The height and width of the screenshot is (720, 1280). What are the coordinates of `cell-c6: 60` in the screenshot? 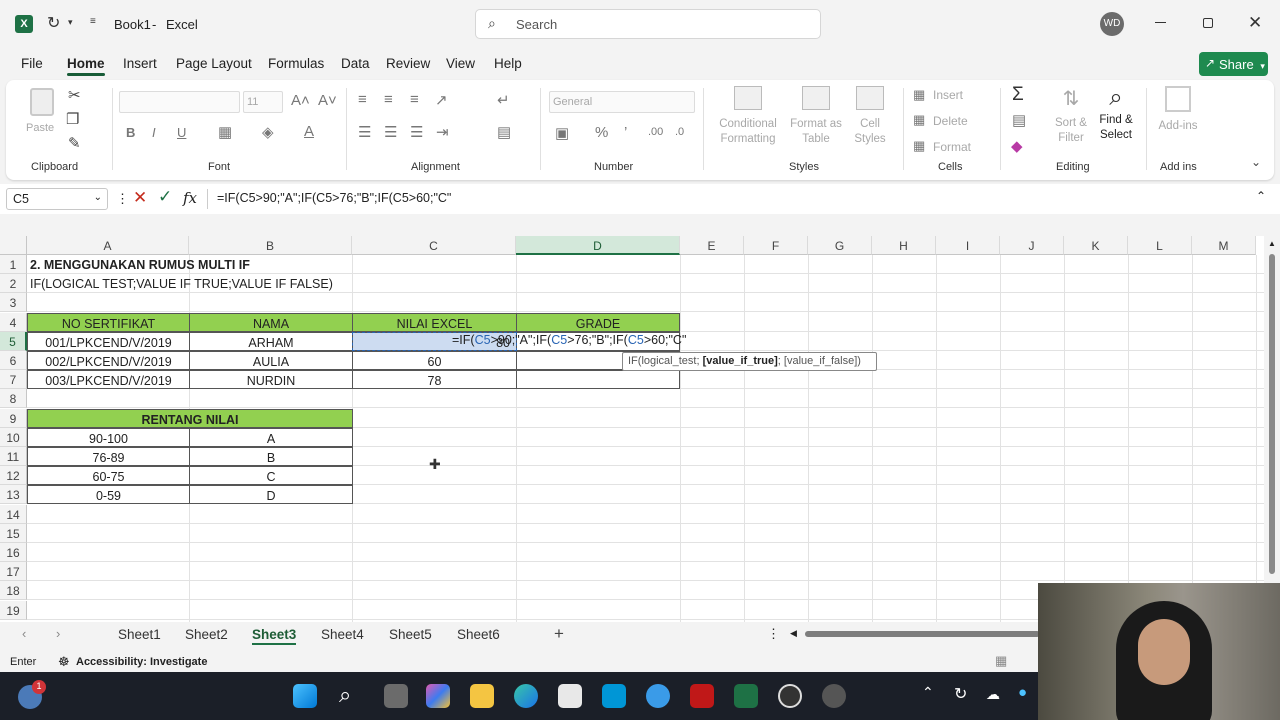 It's located at (434, 360).